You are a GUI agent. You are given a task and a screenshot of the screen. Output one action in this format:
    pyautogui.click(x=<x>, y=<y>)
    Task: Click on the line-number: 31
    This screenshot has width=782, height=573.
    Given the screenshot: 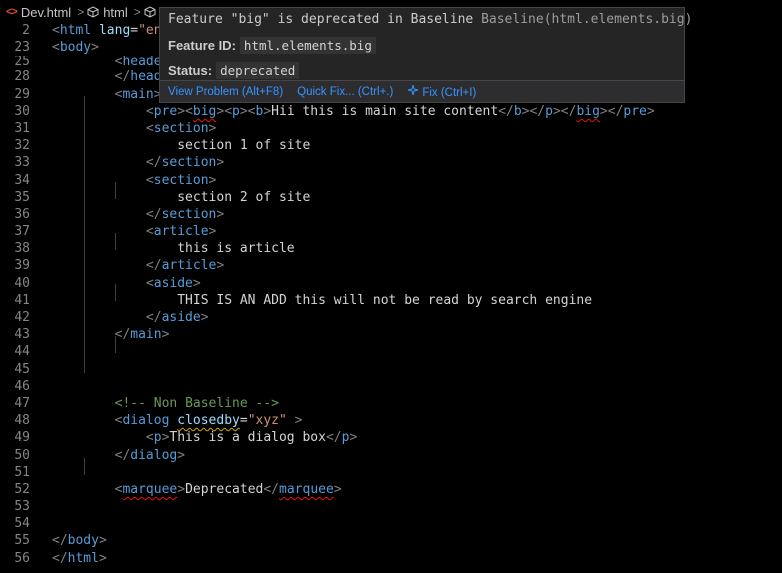 What is the action you would take?
    pyautogui.click(x=22, y=128)
    